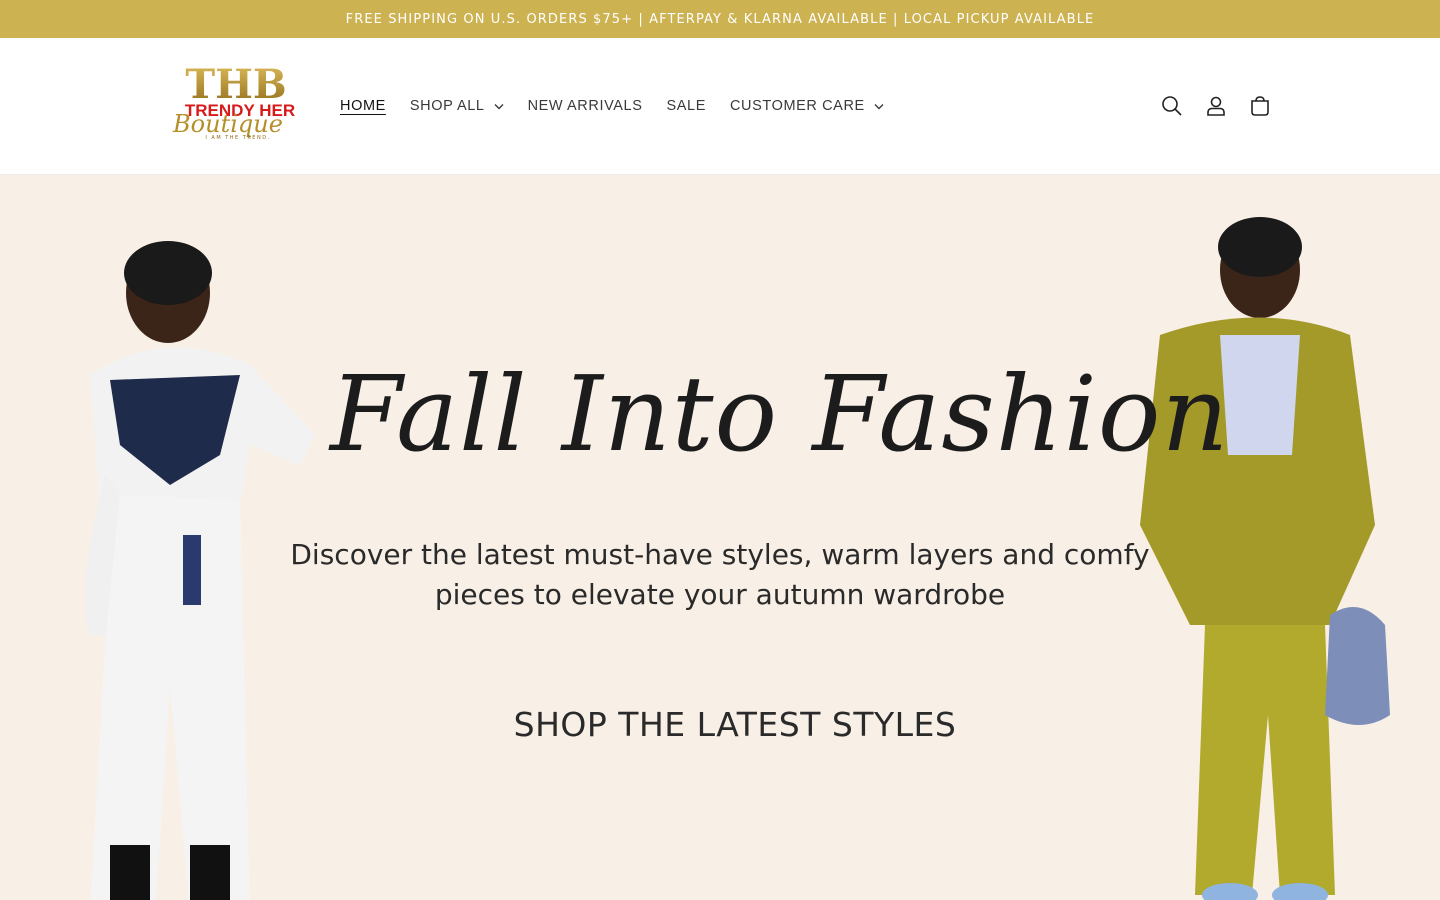 The width and height of the screenshot is (1440, 900). Describe the element at coordinates (447, 106) in the screenshot. I see `nav-item-label: SHOP ALL` at that location.